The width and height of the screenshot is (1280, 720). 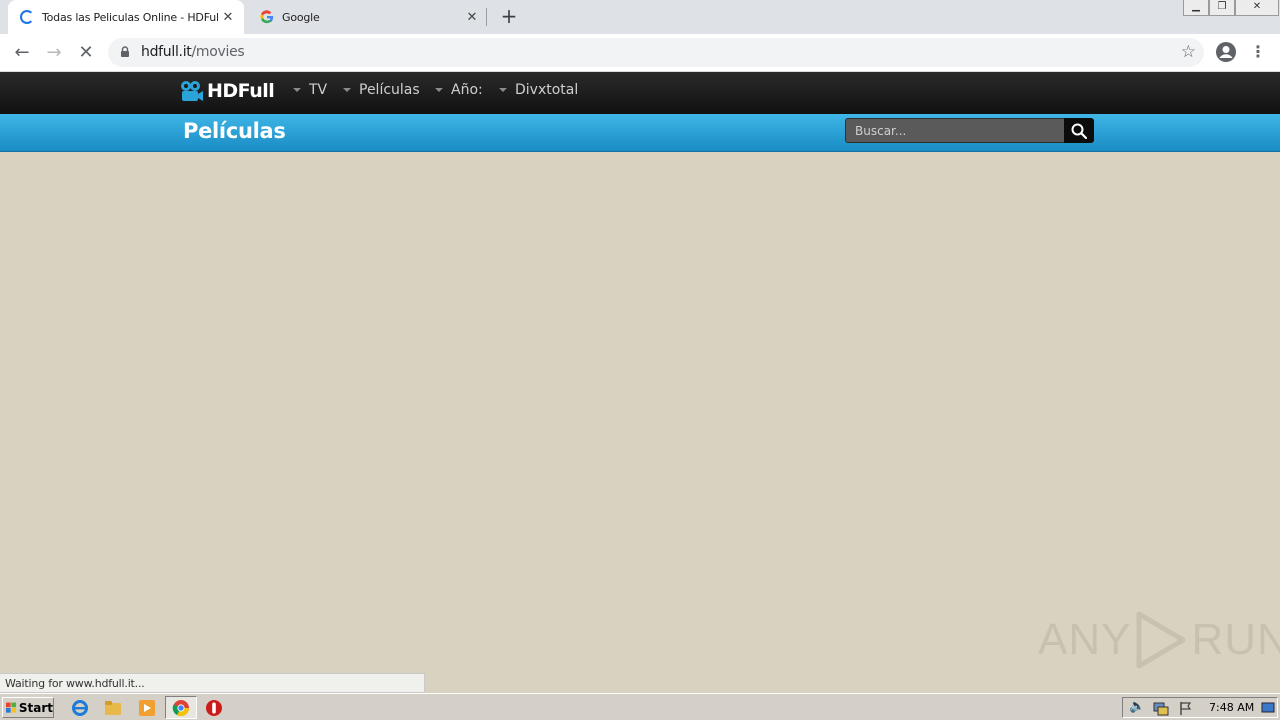 I want to click on film-camera-icon, so click(x=192, y=91).